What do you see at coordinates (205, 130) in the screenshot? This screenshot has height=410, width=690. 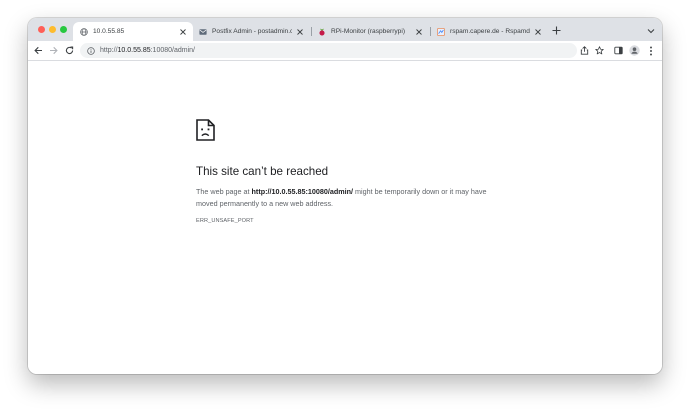 I see `sad-document-icon` at bounding box center [205, 130].